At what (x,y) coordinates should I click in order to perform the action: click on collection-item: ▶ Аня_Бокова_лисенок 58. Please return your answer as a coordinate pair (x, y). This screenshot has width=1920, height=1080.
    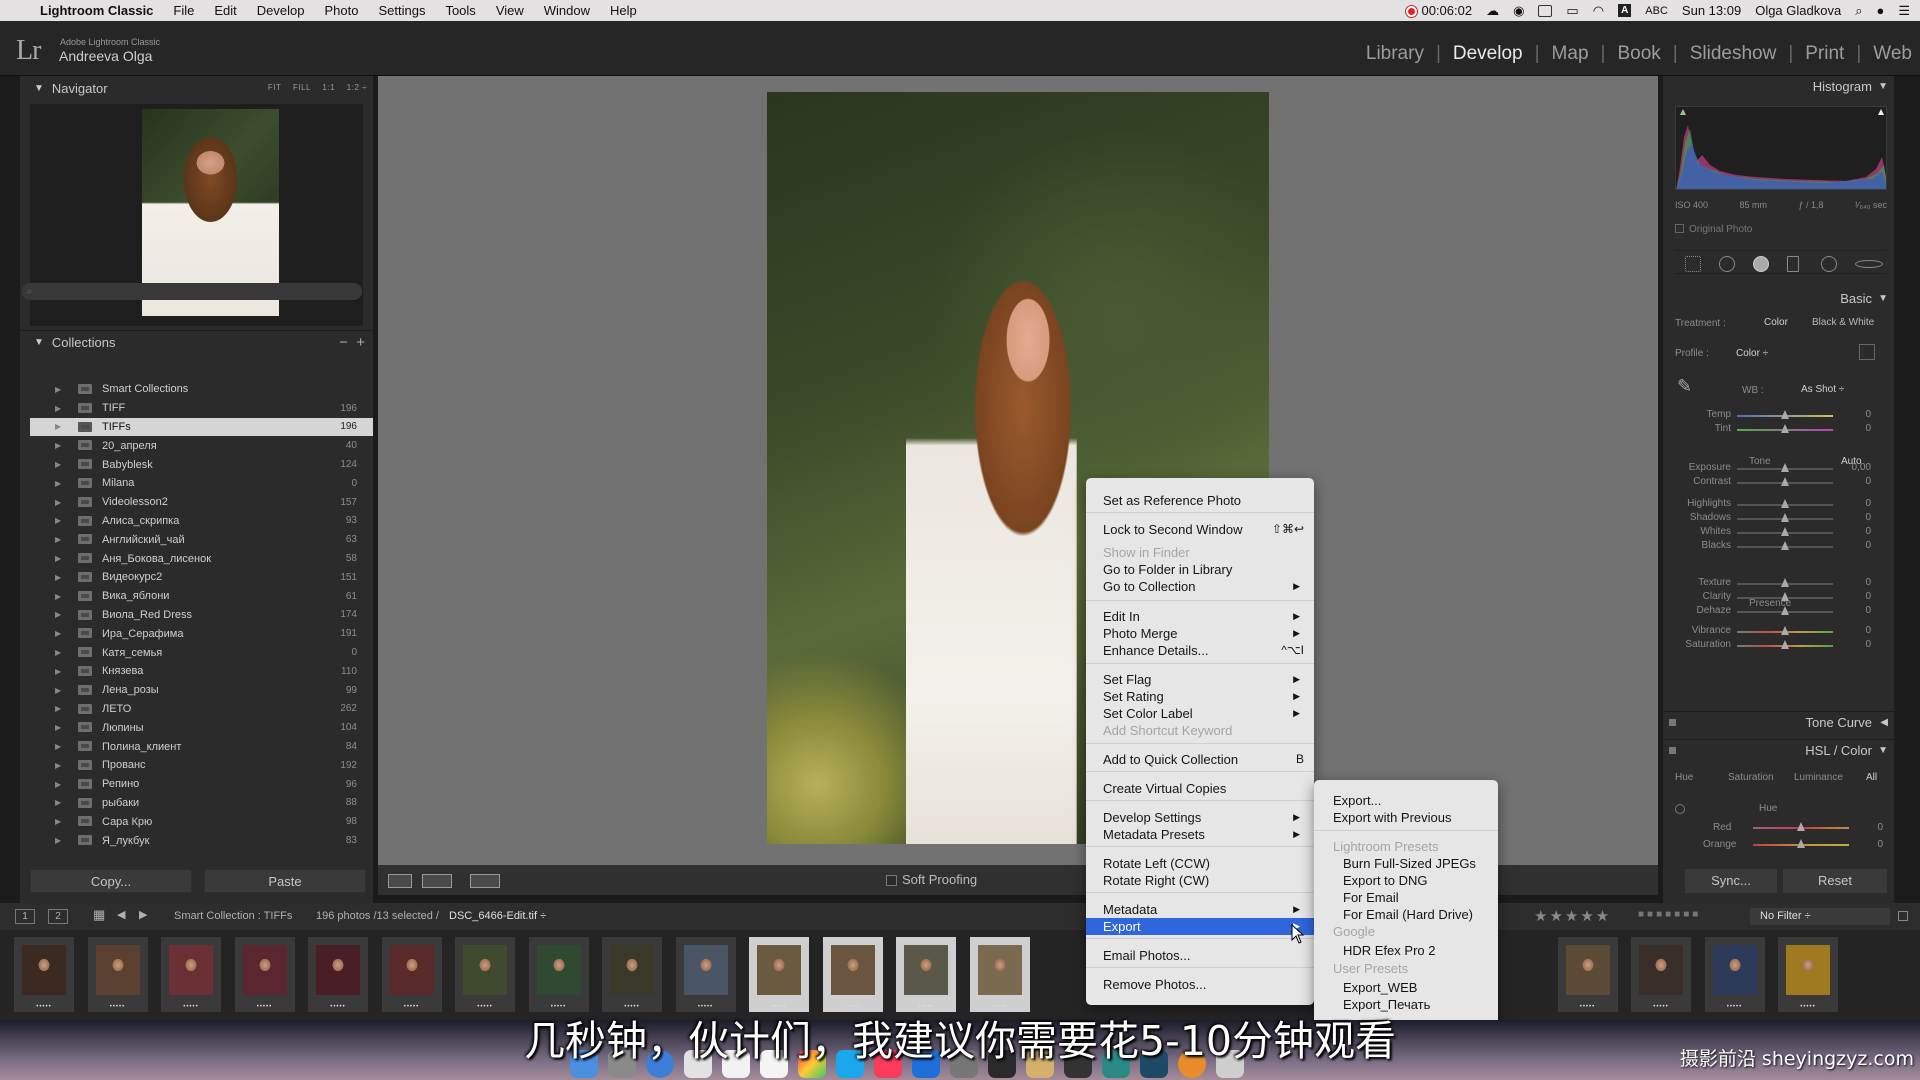
    Looking at the image, I should click on (201, 558).